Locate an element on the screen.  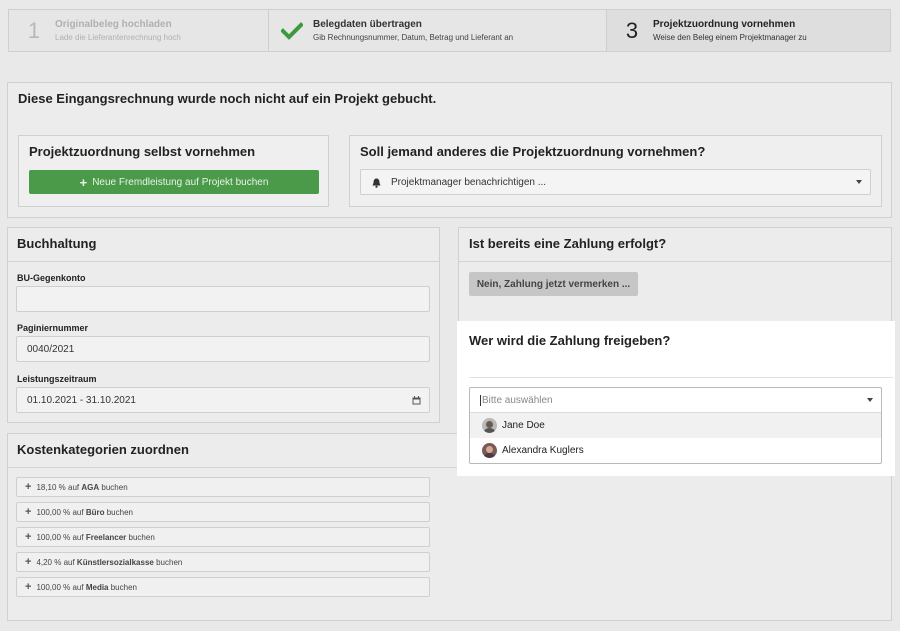
category-name: Künstlersozialkasse is located at coordinates (115, 562).